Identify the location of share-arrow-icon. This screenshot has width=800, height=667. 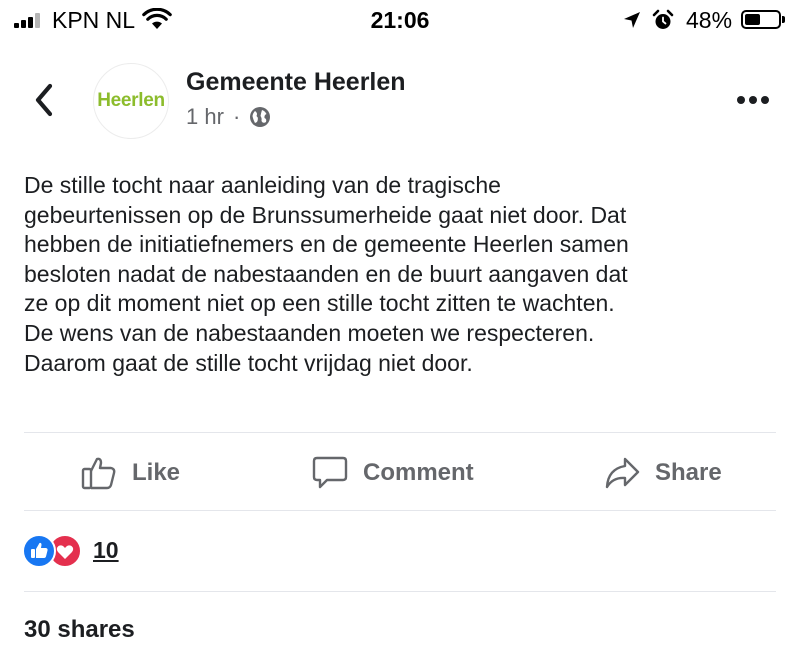
(622, 473).